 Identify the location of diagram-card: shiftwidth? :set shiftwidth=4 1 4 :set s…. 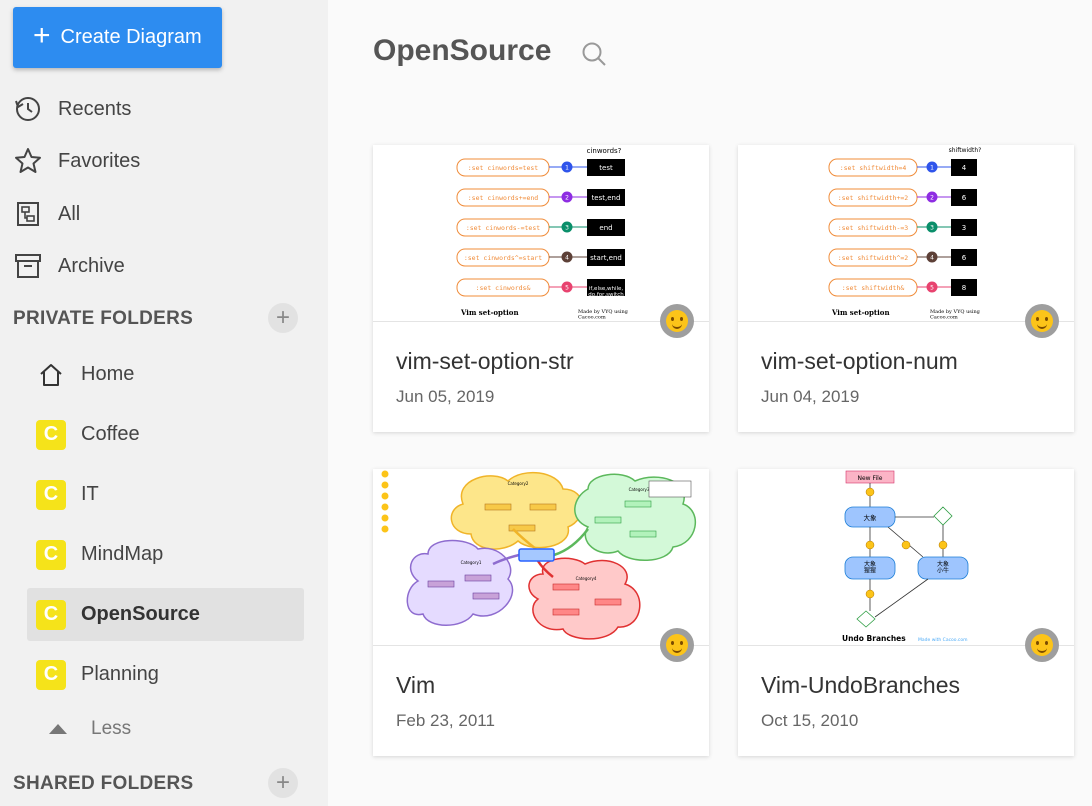
(906, 288).